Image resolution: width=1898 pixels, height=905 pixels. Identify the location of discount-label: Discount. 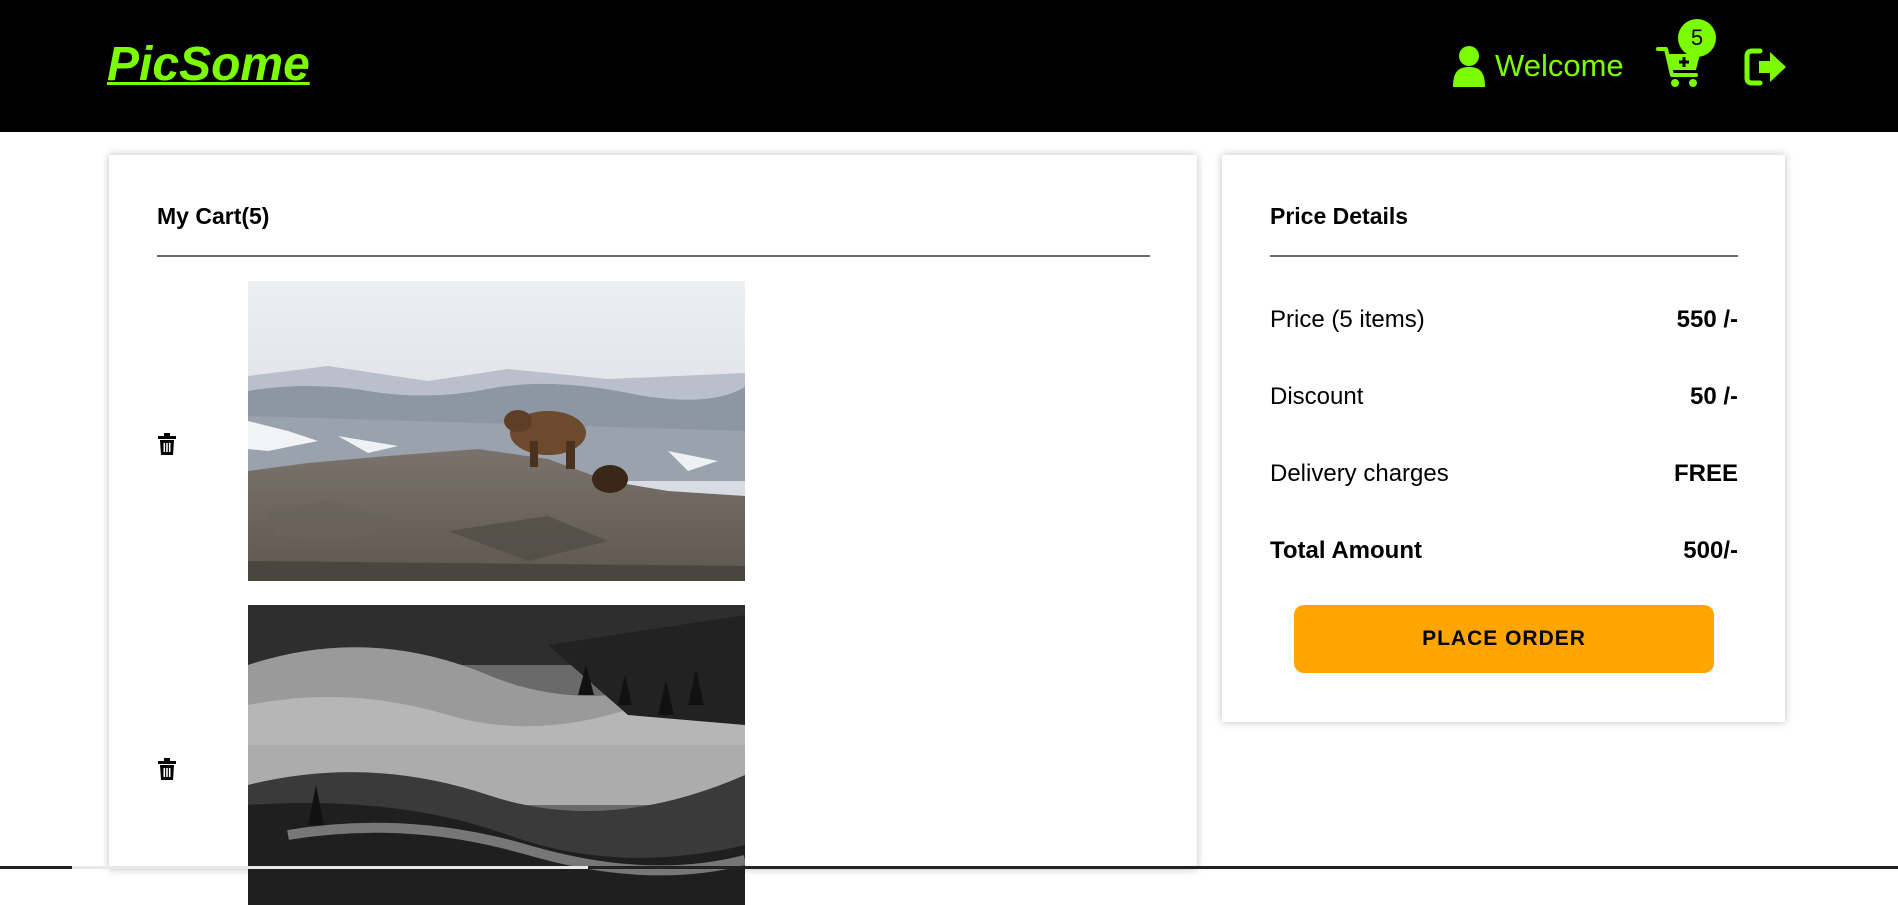
(1317, 396).